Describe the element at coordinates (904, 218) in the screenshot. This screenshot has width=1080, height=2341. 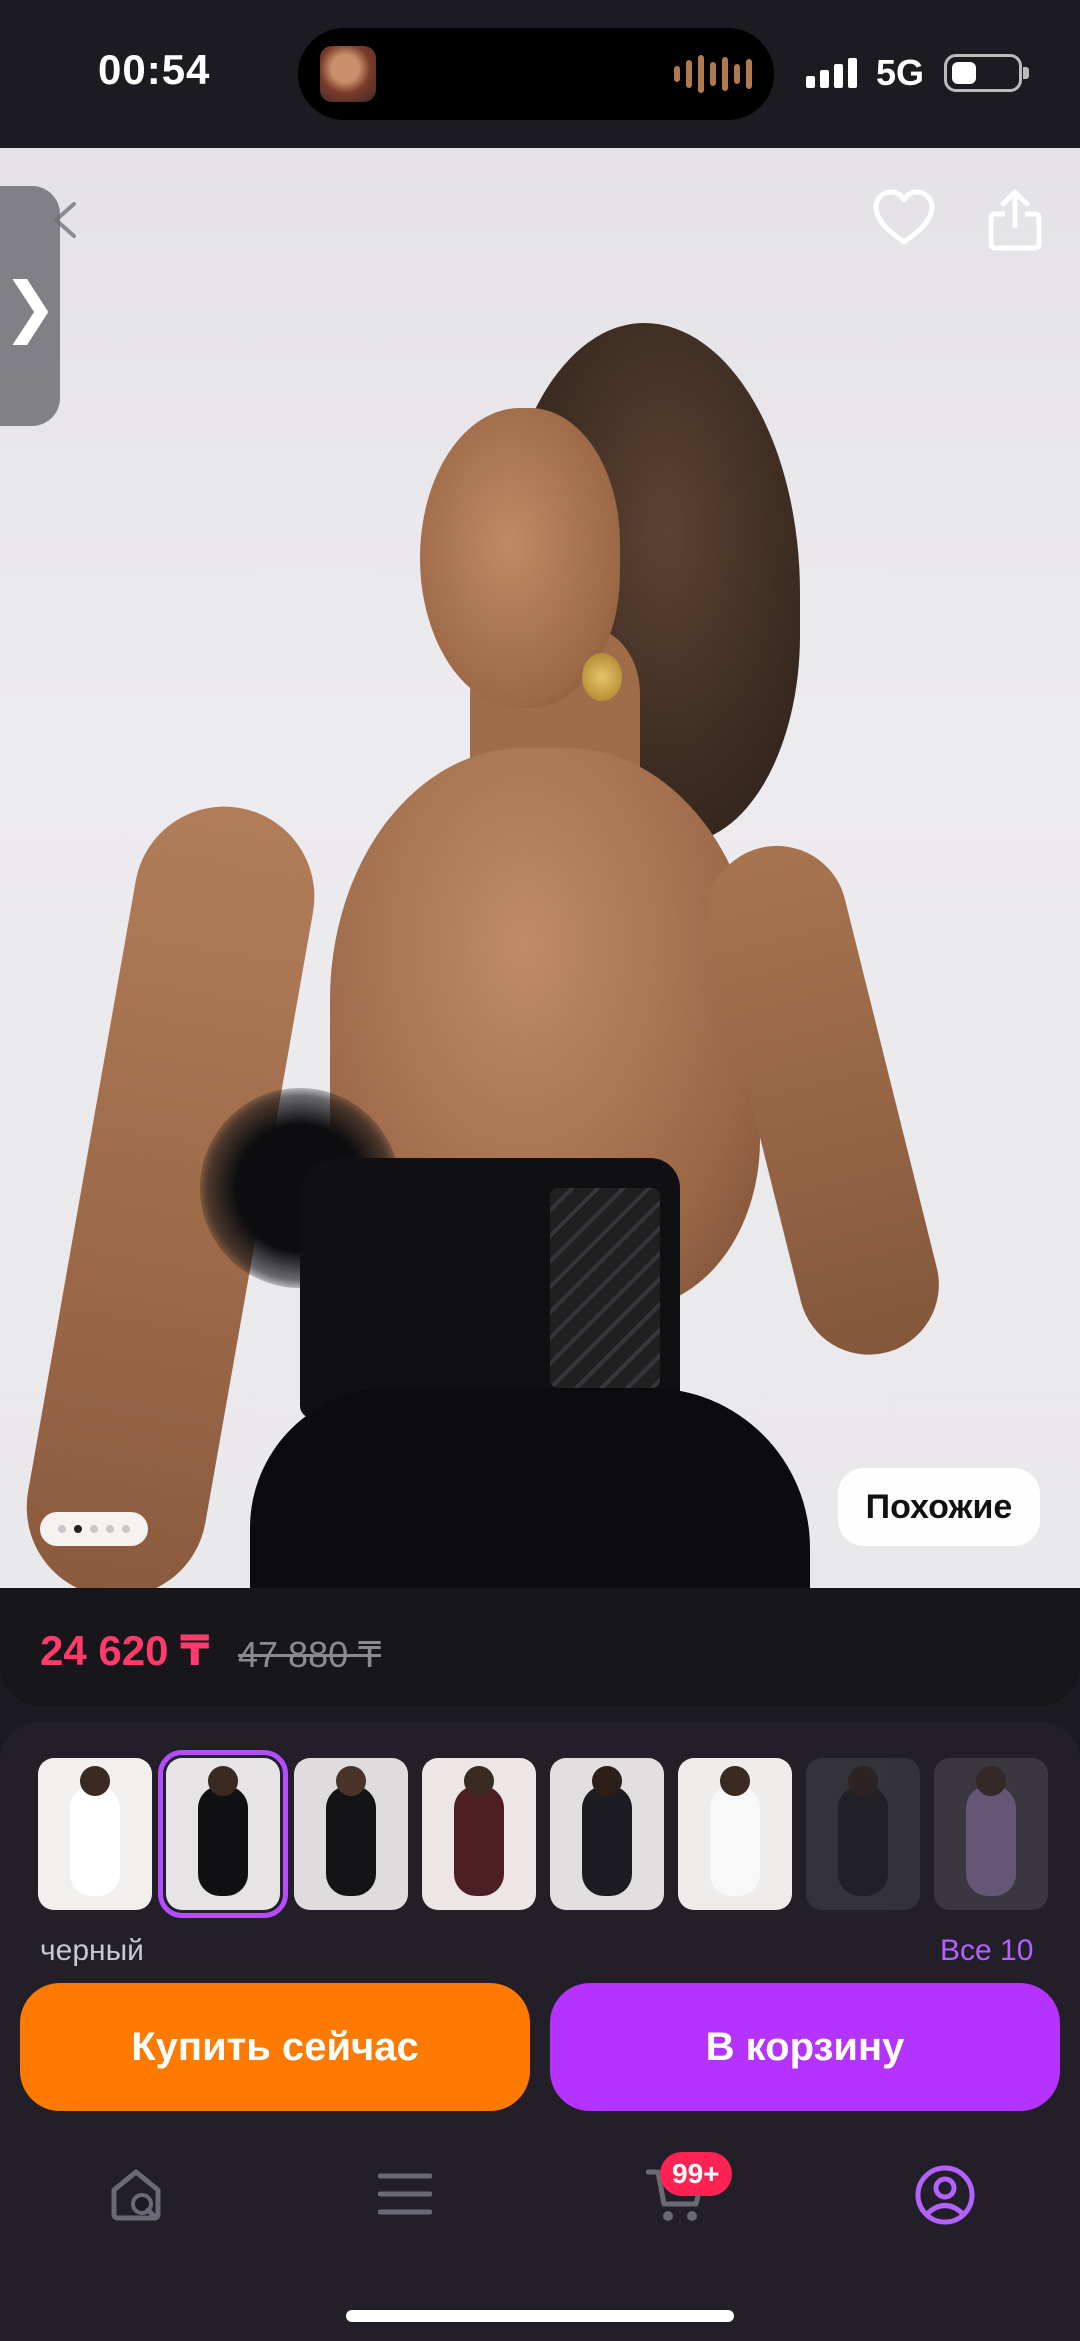
I see `favorite-heart-icon` at that location.